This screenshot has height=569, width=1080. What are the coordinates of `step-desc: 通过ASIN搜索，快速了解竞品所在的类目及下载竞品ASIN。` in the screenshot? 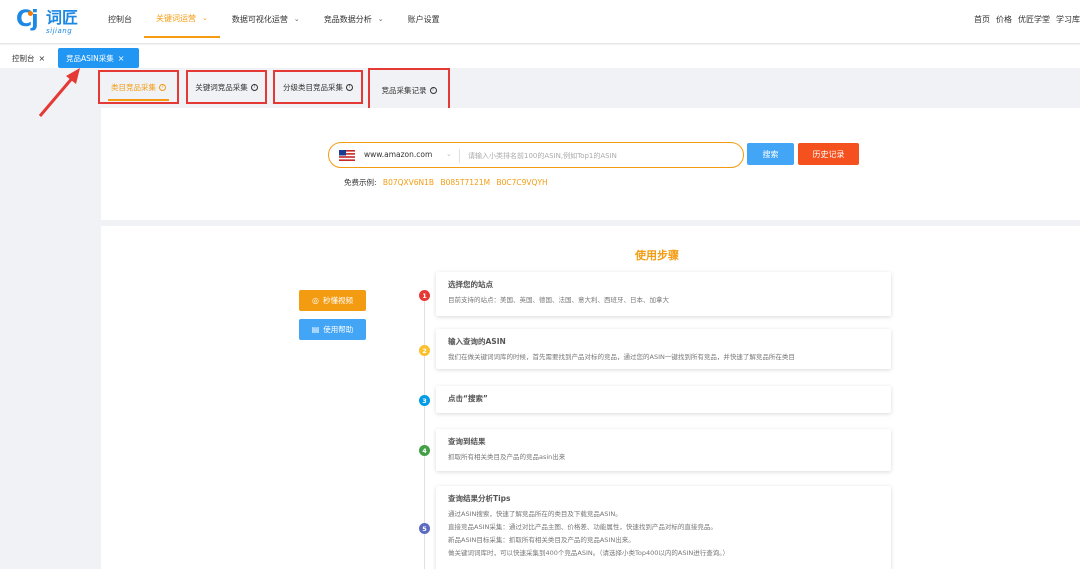 It's located at (535, 514).